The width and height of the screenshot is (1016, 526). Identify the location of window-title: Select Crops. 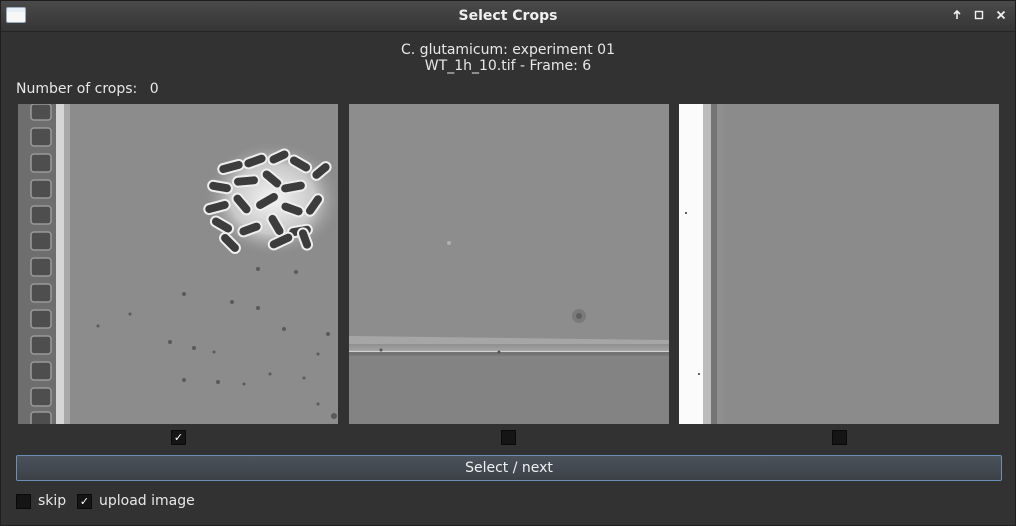
(508, 16).